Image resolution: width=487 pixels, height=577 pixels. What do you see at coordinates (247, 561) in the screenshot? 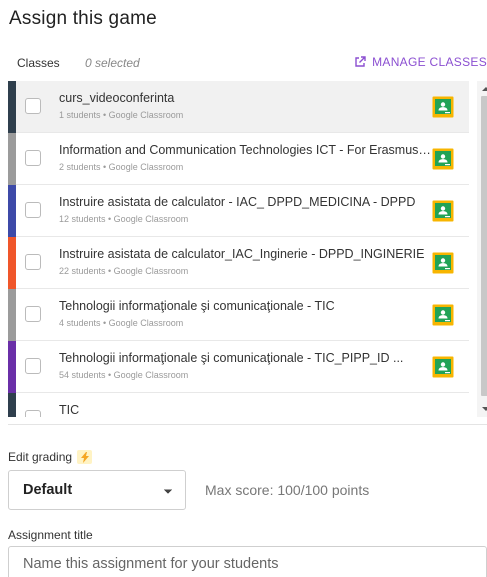
I see `assignment-title-input` at bounding box center [247, 561].